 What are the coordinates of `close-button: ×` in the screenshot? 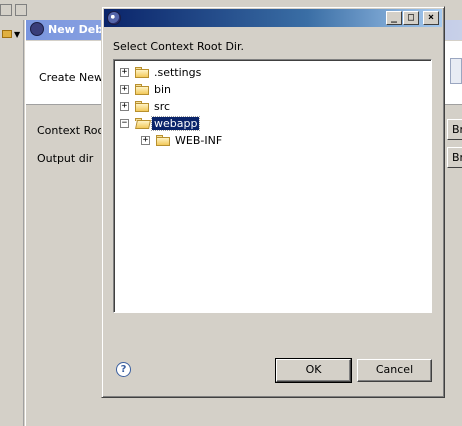 It's located at (431, 18).